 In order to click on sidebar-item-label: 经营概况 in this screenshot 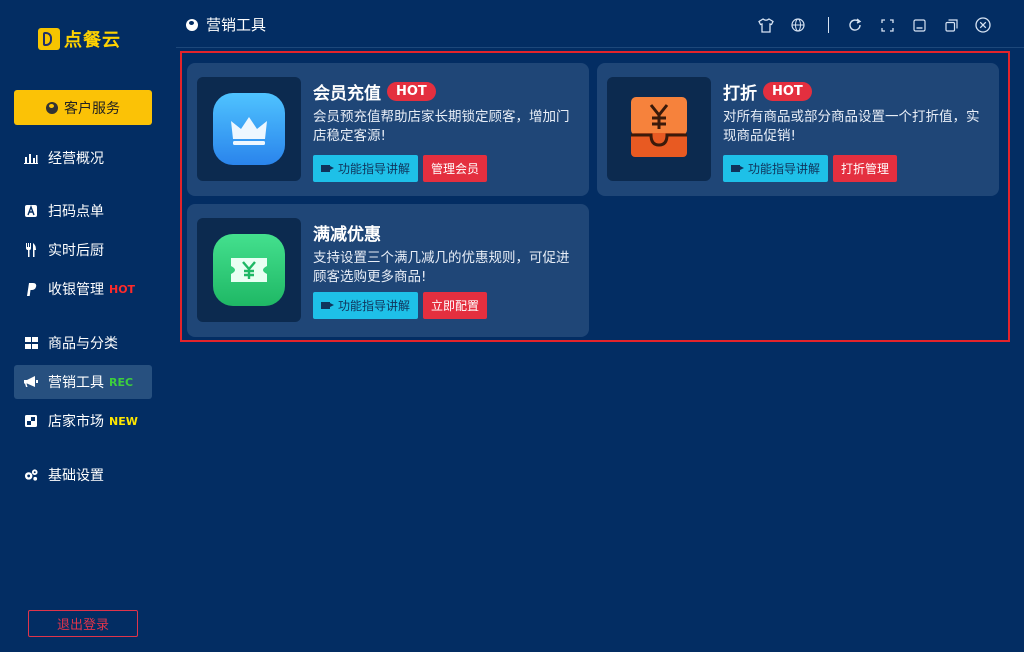, I will do `click(76, 159)`.